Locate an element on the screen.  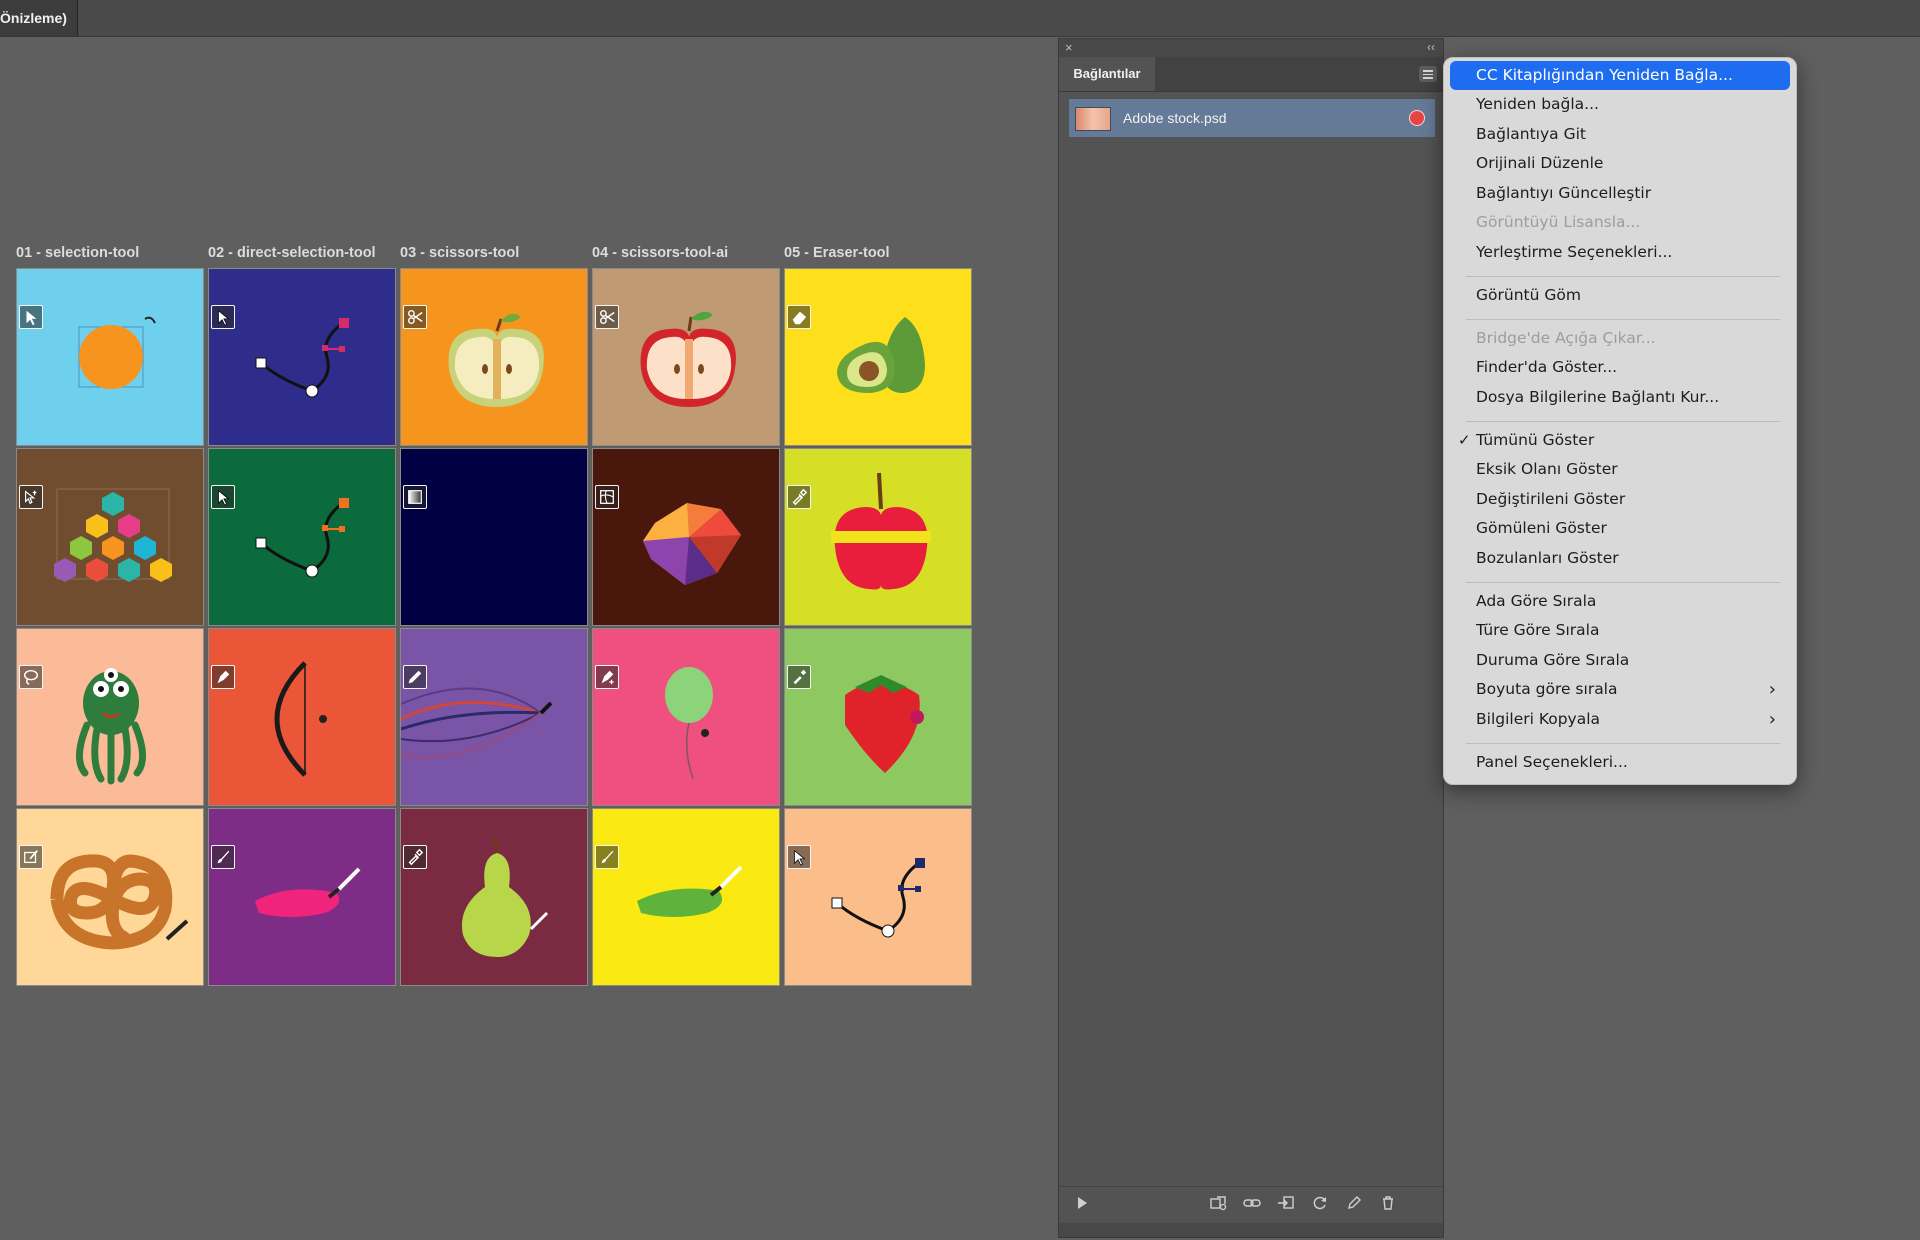
blob-brush-icon is located at coordinates (31, 857).